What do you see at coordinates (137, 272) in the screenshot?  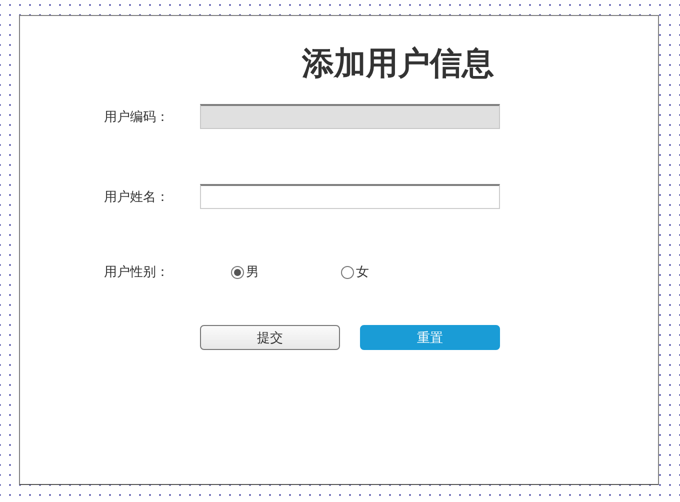 I see `field-label: 用户性别：` at bounding box center [137, 272].